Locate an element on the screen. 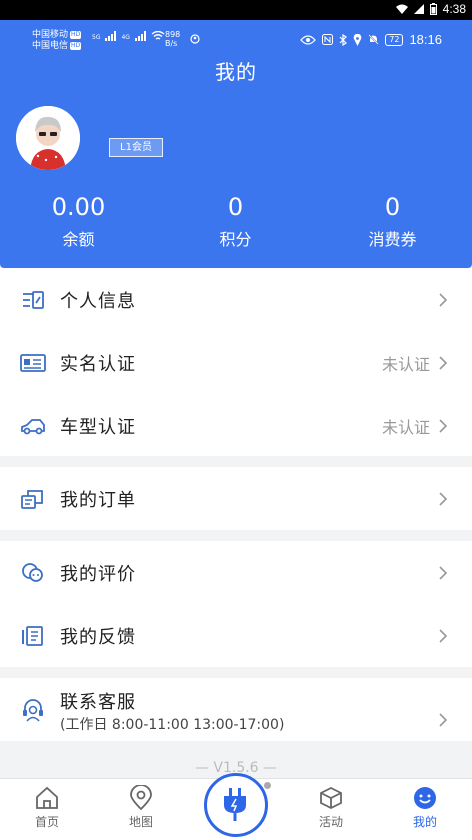  tab-home: 首页 is located at coordinates (47, 809).